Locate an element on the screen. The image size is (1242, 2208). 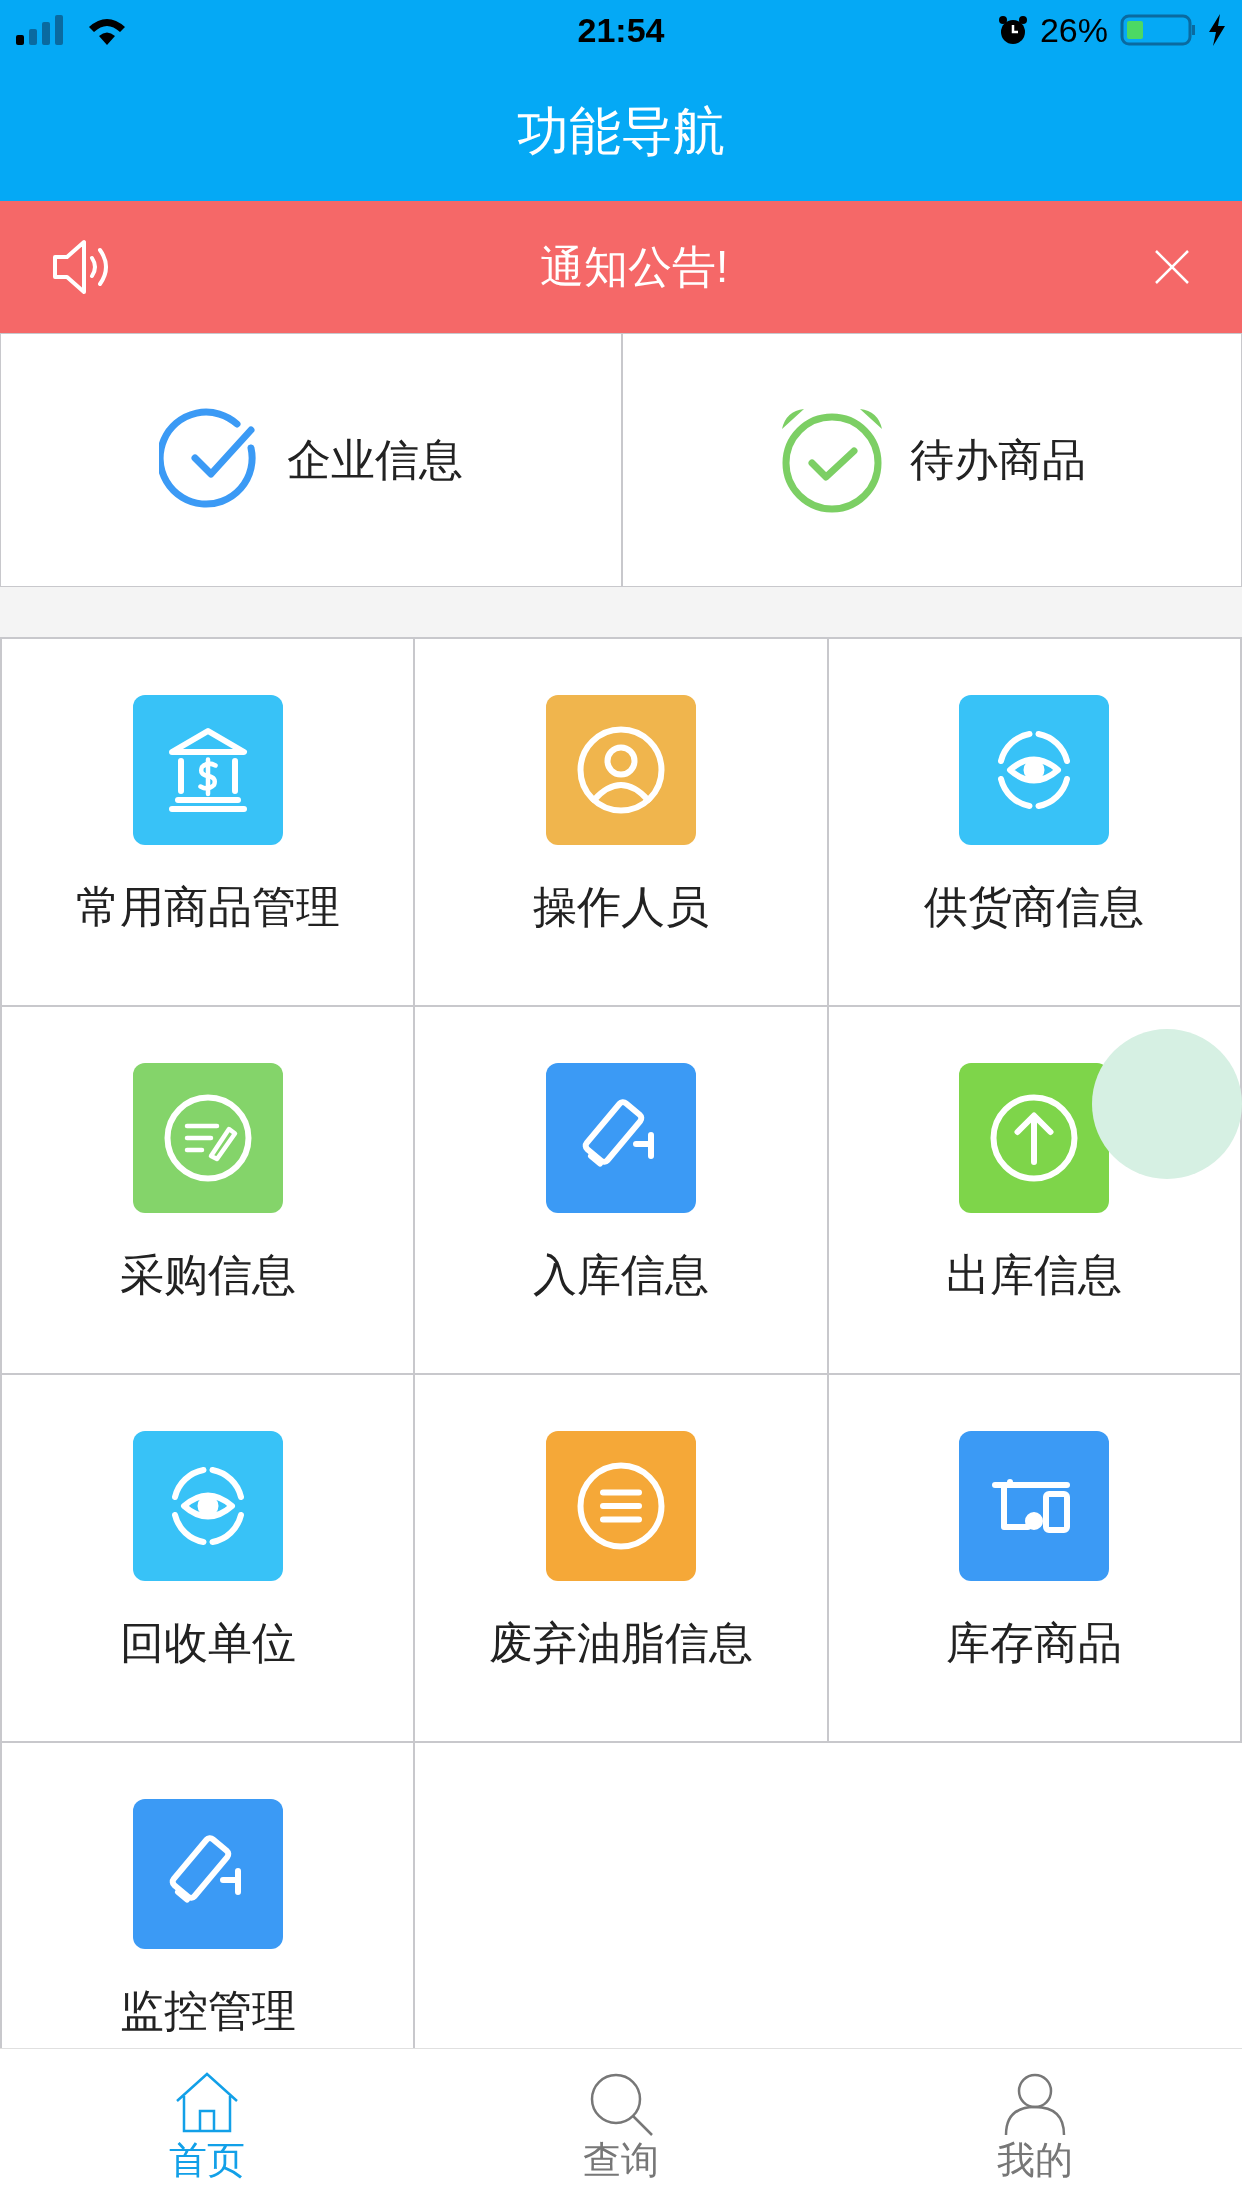
tile-label: 入库信息 is located at coordinates (621, 1275).